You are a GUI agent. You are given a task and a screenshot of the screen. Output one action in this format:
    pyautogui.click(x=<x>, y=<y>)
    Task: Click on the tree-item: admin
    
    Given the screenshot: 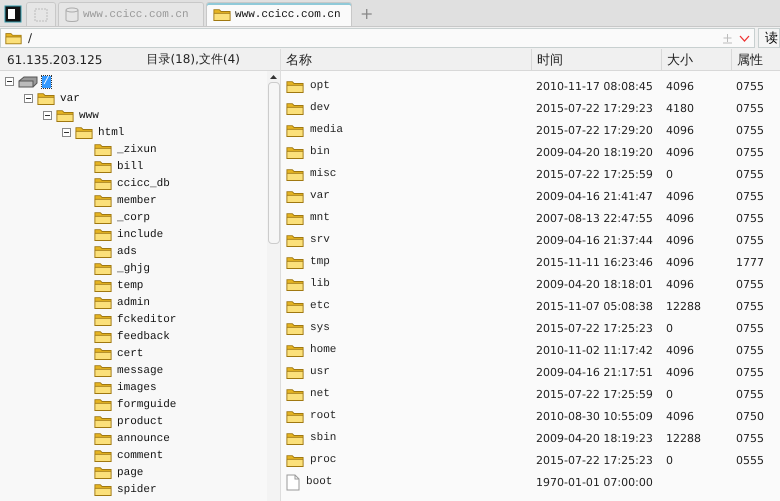 What is the action you would take?
    pyautogui.click(x=134, y=302)
    